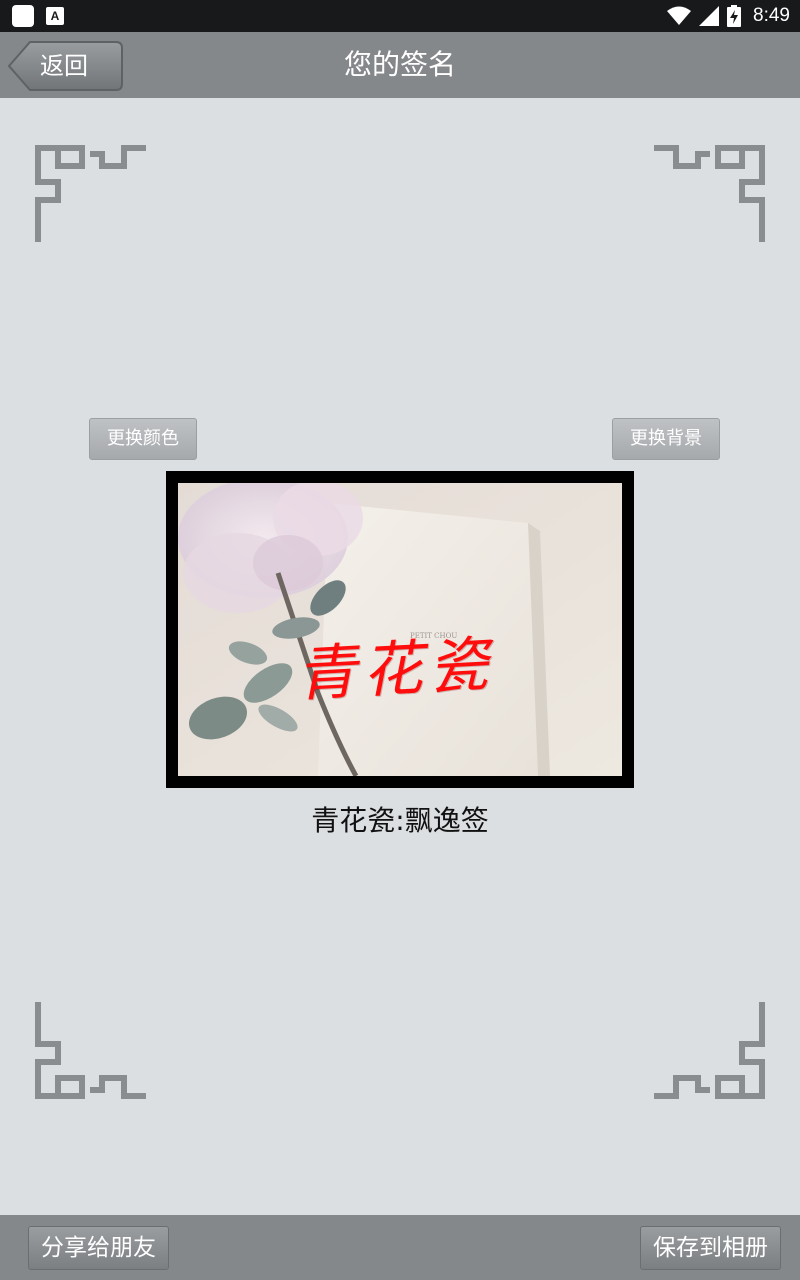  I want to click on back-label: 返回, so click(64, 66).